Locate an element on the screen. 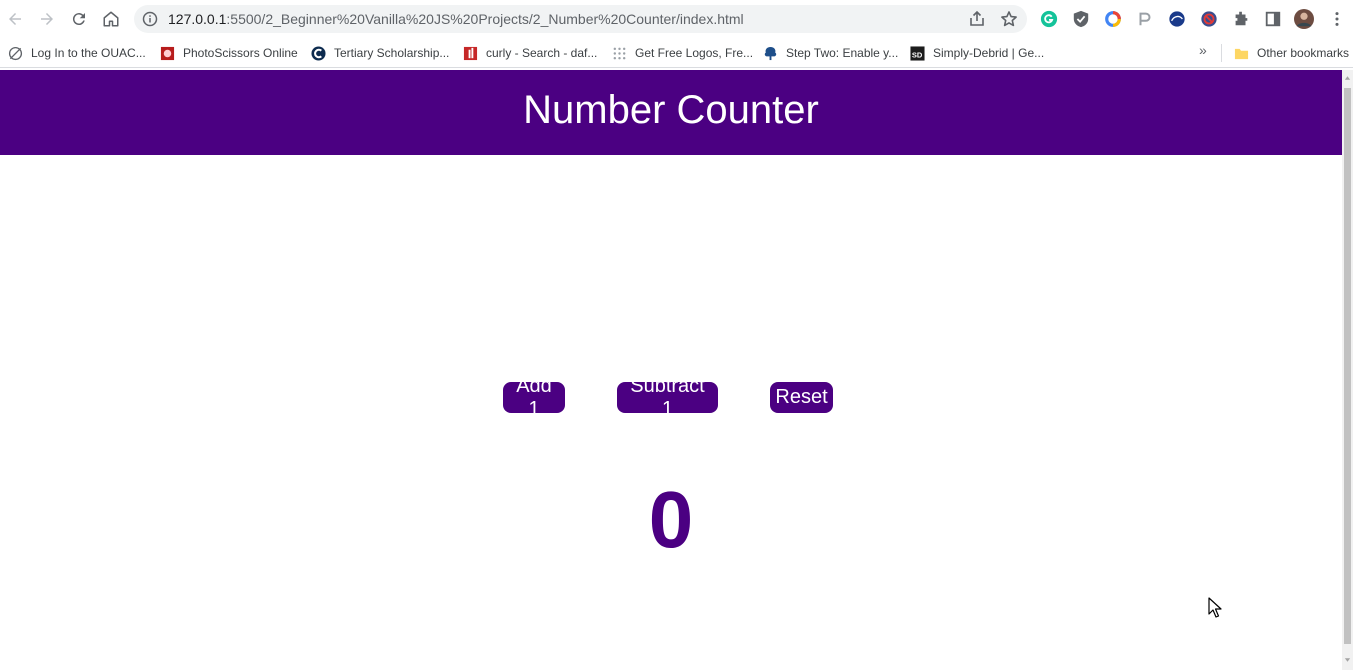 Image resolution: width=1353 pixels, height=670 pixels. button-row: Add 1 Subtract 1 Reset is located at coordinates (673, 397).